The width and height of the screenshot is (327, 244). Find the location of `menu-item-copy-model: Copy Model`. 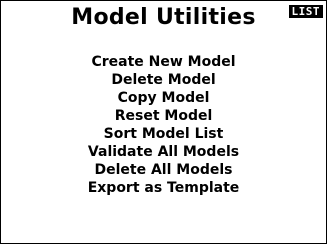

menu-item-copy-model: Copy Model is located at coordinates (163, 98).